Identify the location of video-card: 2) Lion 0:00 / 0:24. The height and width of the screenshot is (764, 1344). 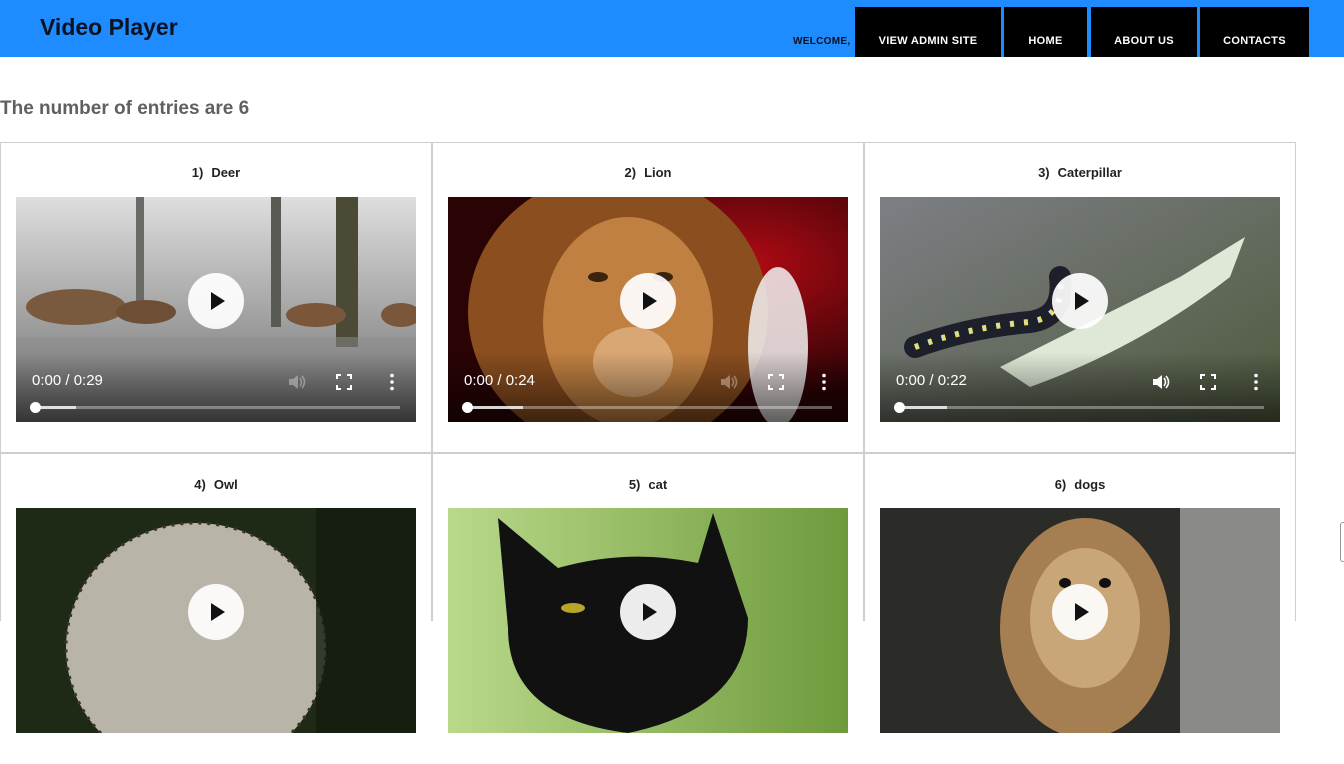
(648, 297).